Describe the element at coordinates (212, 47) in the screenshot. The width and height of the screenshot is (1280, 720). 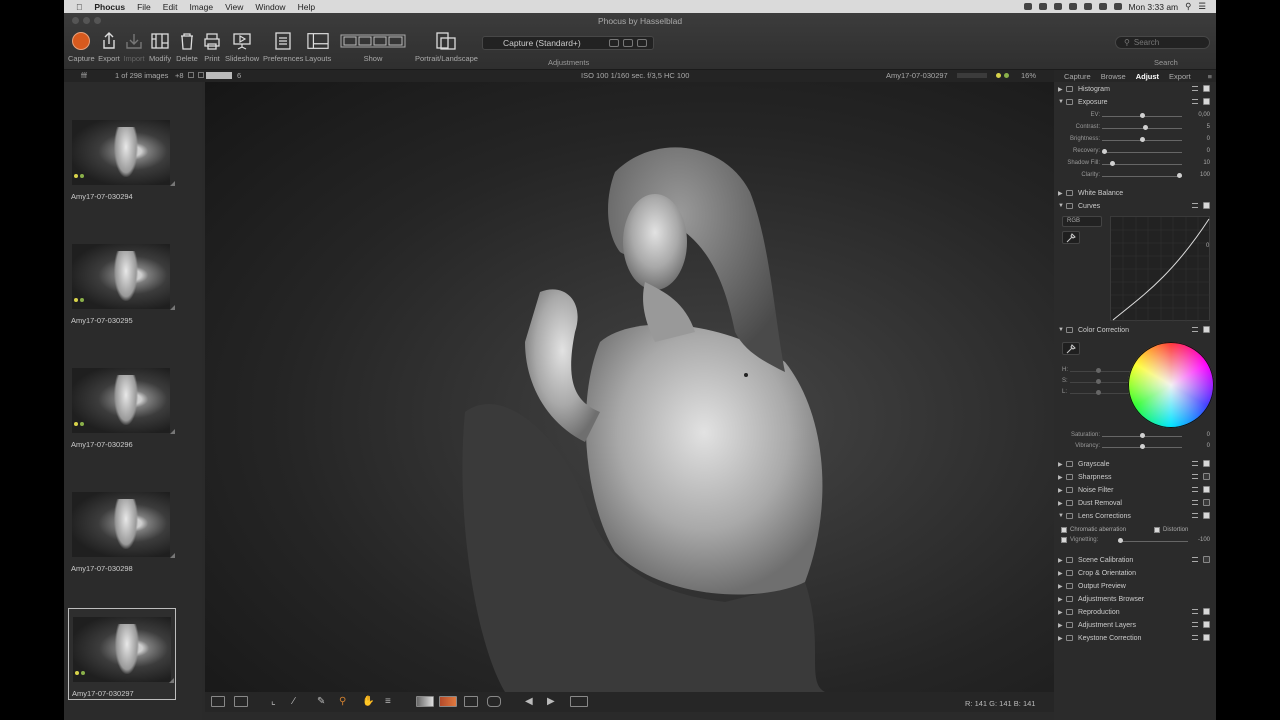
I see `print-button: Print` at that location.